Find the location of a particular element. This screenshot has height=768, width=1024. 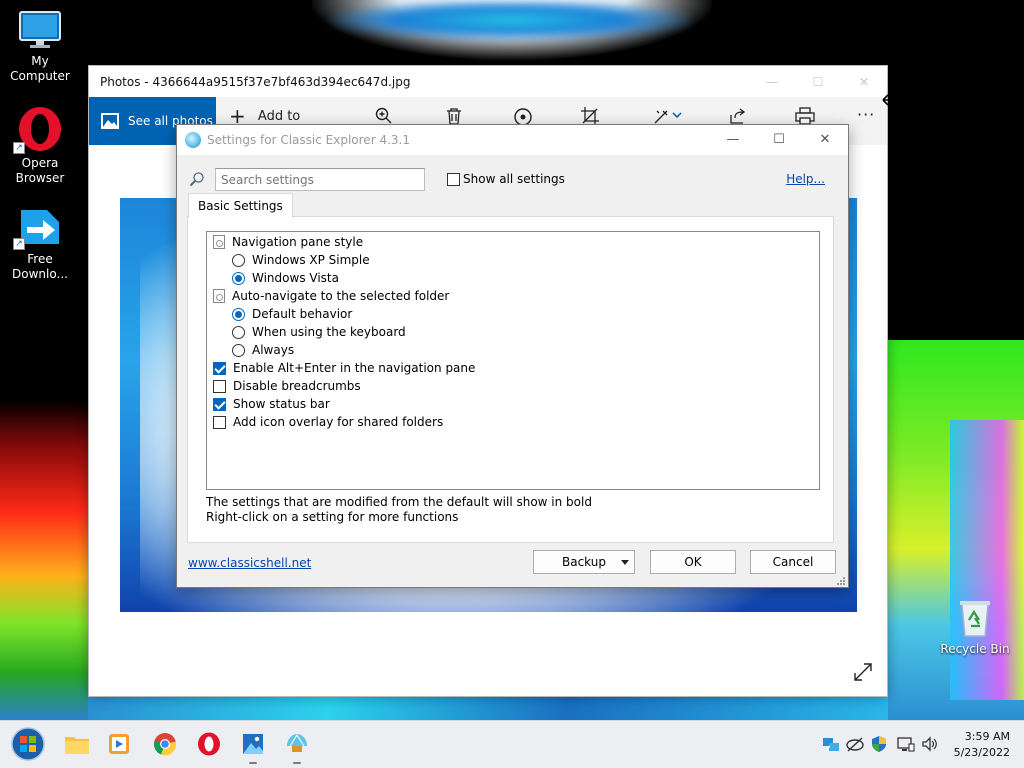

checkbox-enable-alt-enter: Enable Alt+Enter in the navigation pane is located at coordinates (344, 368).